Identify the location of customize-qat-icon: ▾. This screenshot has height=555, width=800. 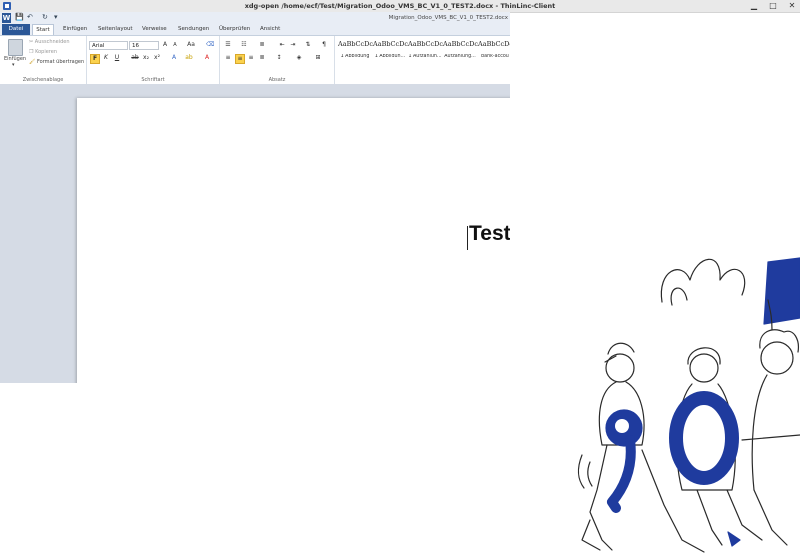
(56, 17).